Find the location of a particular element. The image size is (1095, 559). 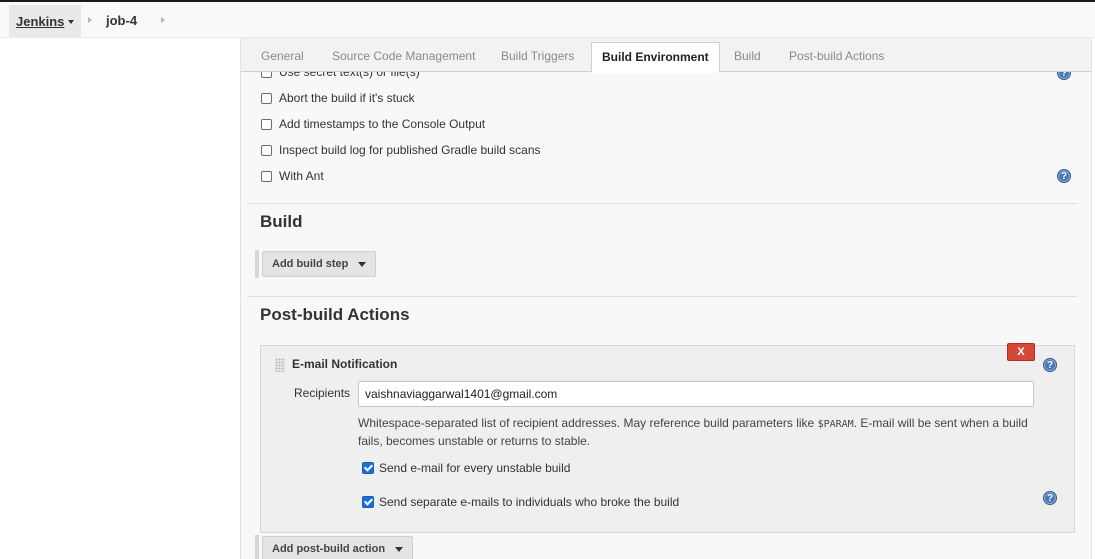

tab-build: Build is located at coordinates (747, 56).